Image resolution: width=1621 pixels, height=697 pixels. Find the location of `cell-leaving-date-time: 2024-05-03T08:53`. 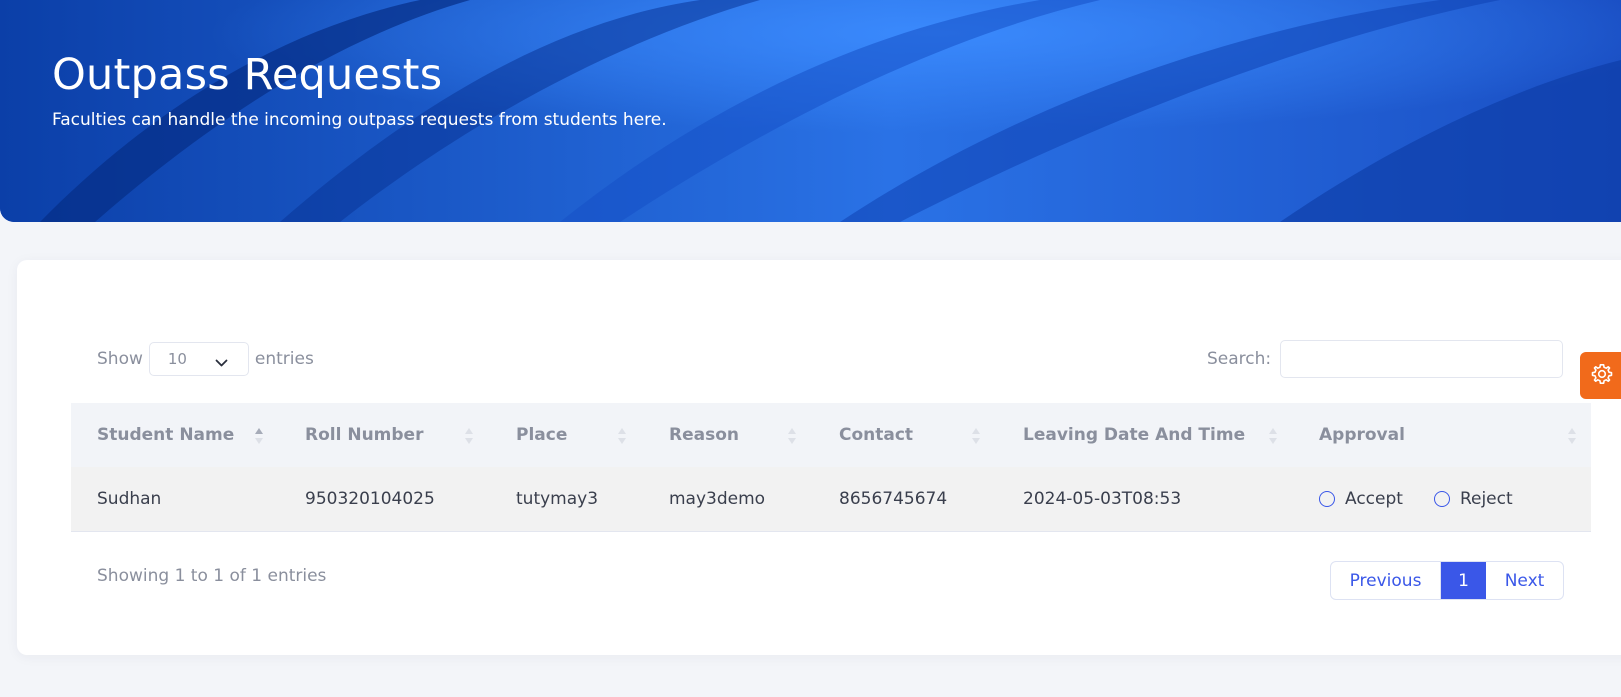

cell-leaving-date-time: 2024-05-03T08:53 is located at coordinates (1102, 499).